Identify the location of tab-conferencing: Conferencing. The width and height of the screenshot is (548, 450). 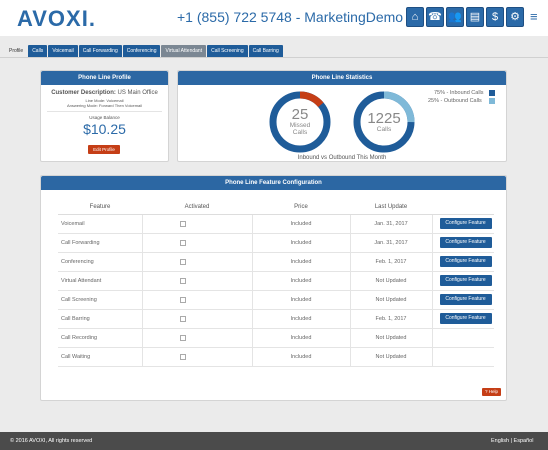
(141, 51).